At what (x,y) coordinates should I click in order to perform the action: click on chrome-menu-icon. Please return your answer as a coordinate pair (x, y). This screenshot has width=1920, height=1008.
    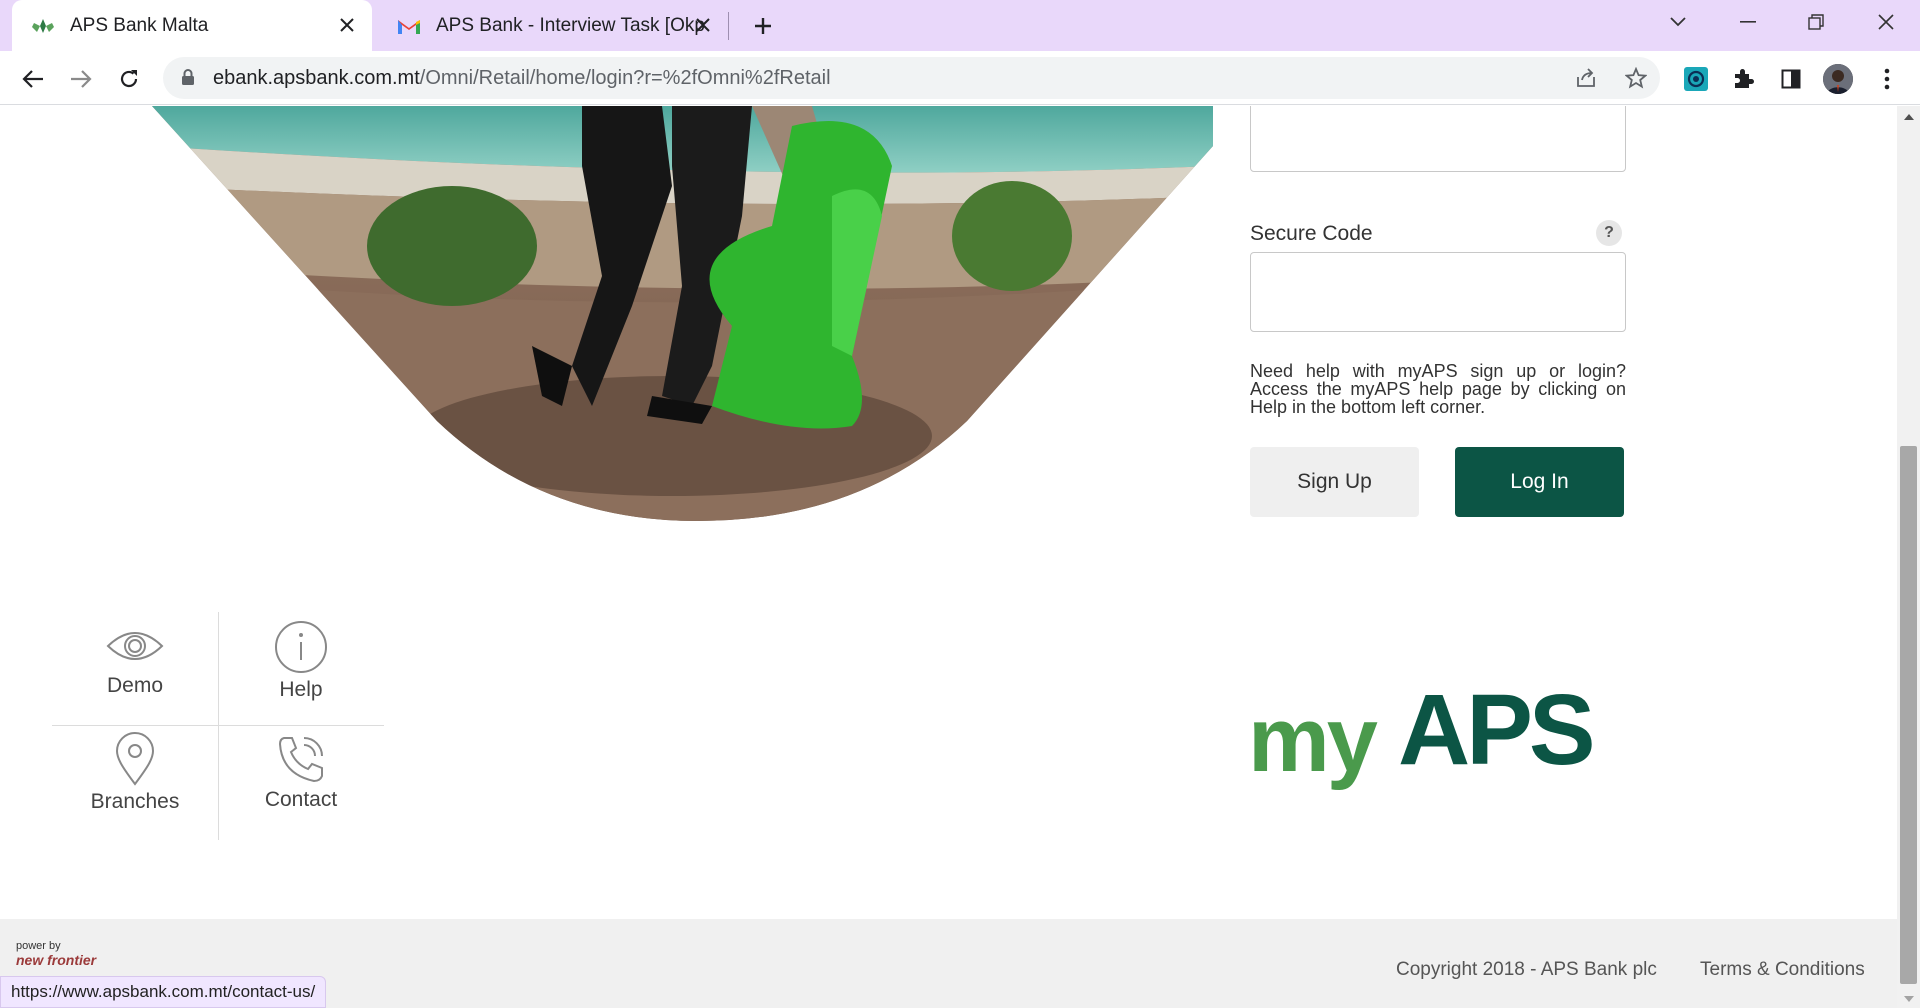
    Looking at the image, I should click on (1887, 79).